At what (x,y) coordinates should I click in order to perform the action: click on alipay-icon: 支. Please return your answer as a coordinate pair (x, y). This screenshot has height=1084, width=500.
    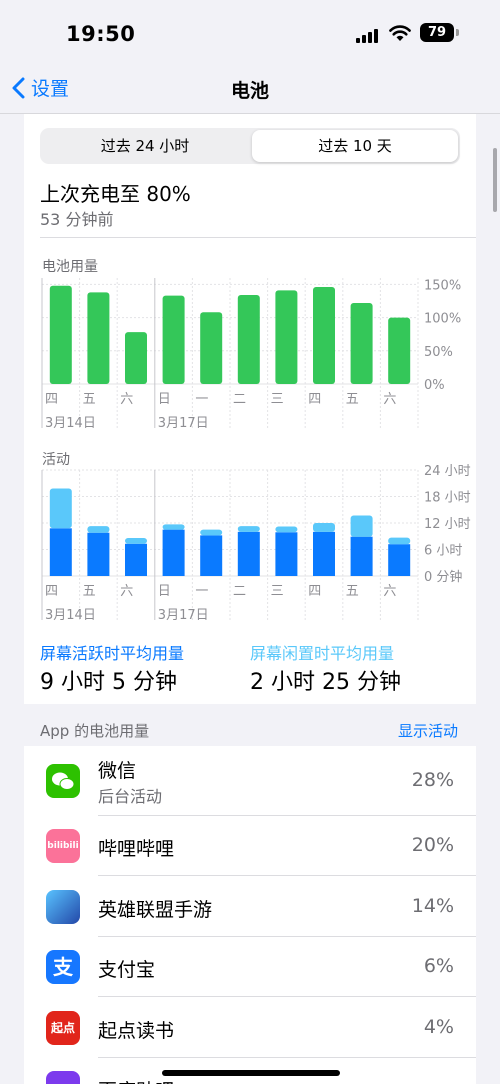
    Looking at the image, I should click on (63, 967).